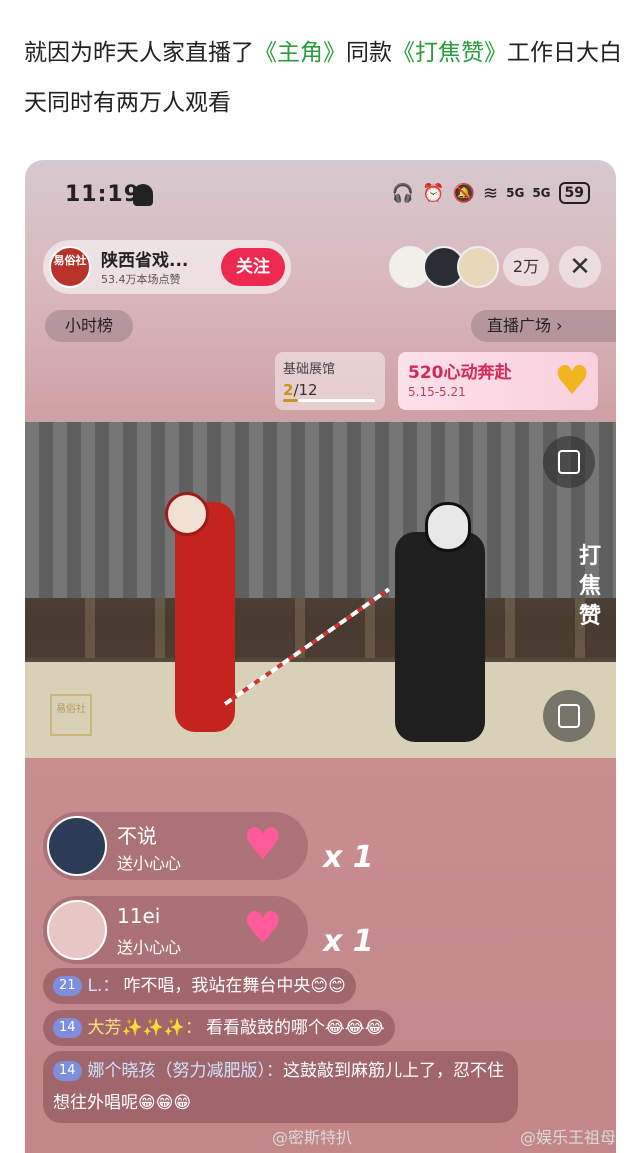  I want to click on chat-message: 14 大芳✨✨✨： 看看敲鼓的哪个😂😂😂, so click(219, 1028).